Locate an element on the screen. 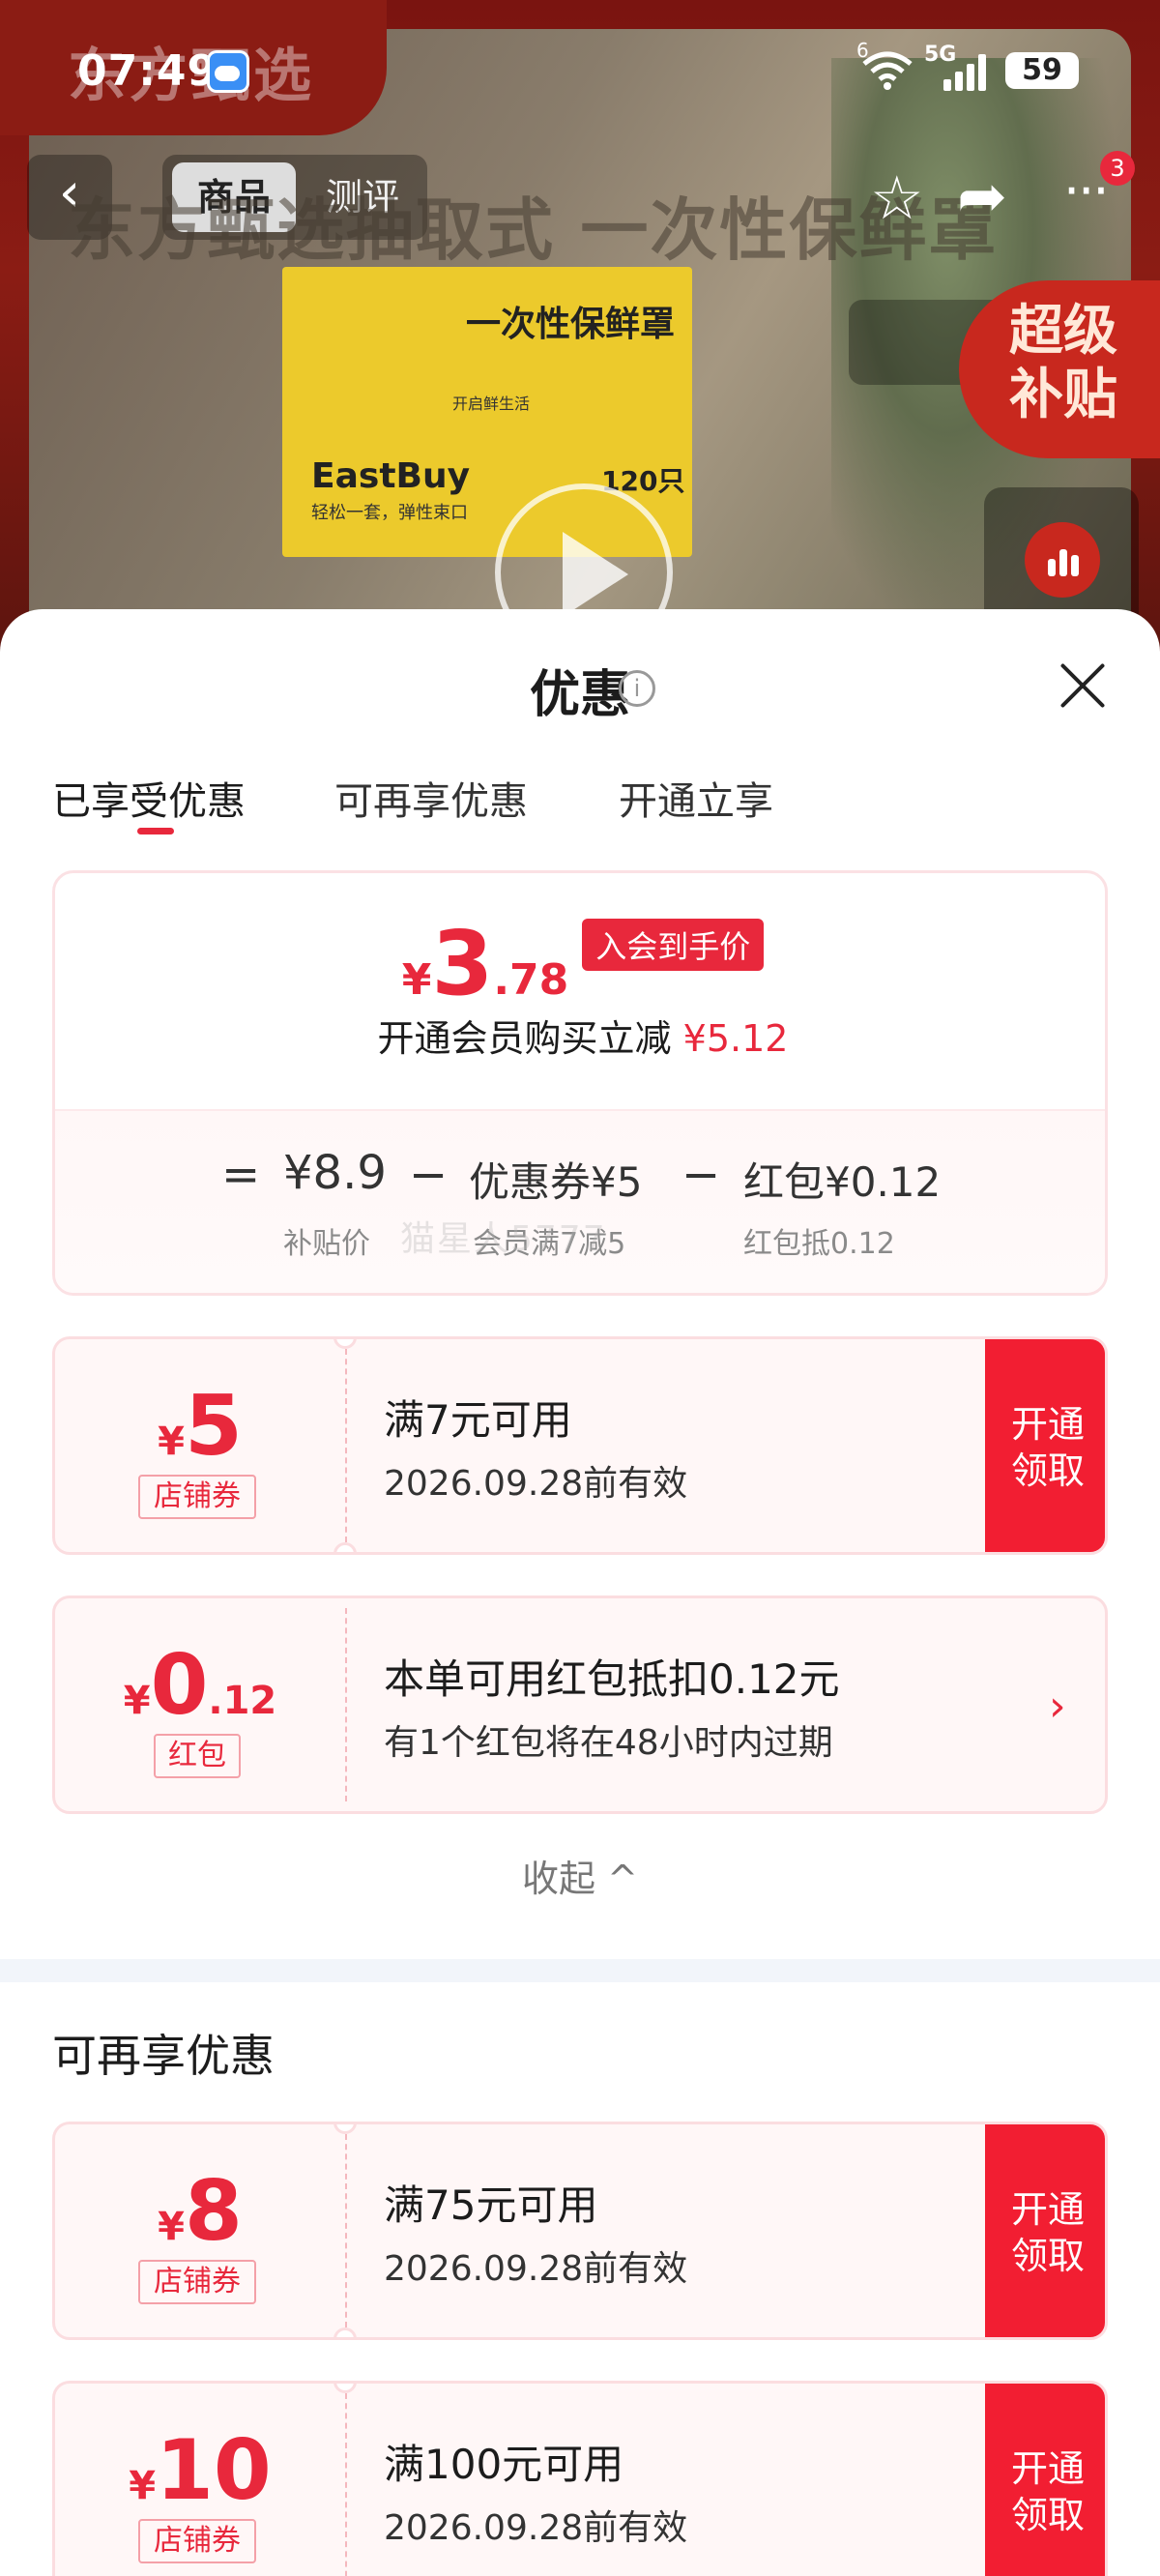 Image resolution: width=1160 pixels, height=2576 pixels. package-subtitle: 轻松一套，弹性束口 is located at coordinates (390, 513).